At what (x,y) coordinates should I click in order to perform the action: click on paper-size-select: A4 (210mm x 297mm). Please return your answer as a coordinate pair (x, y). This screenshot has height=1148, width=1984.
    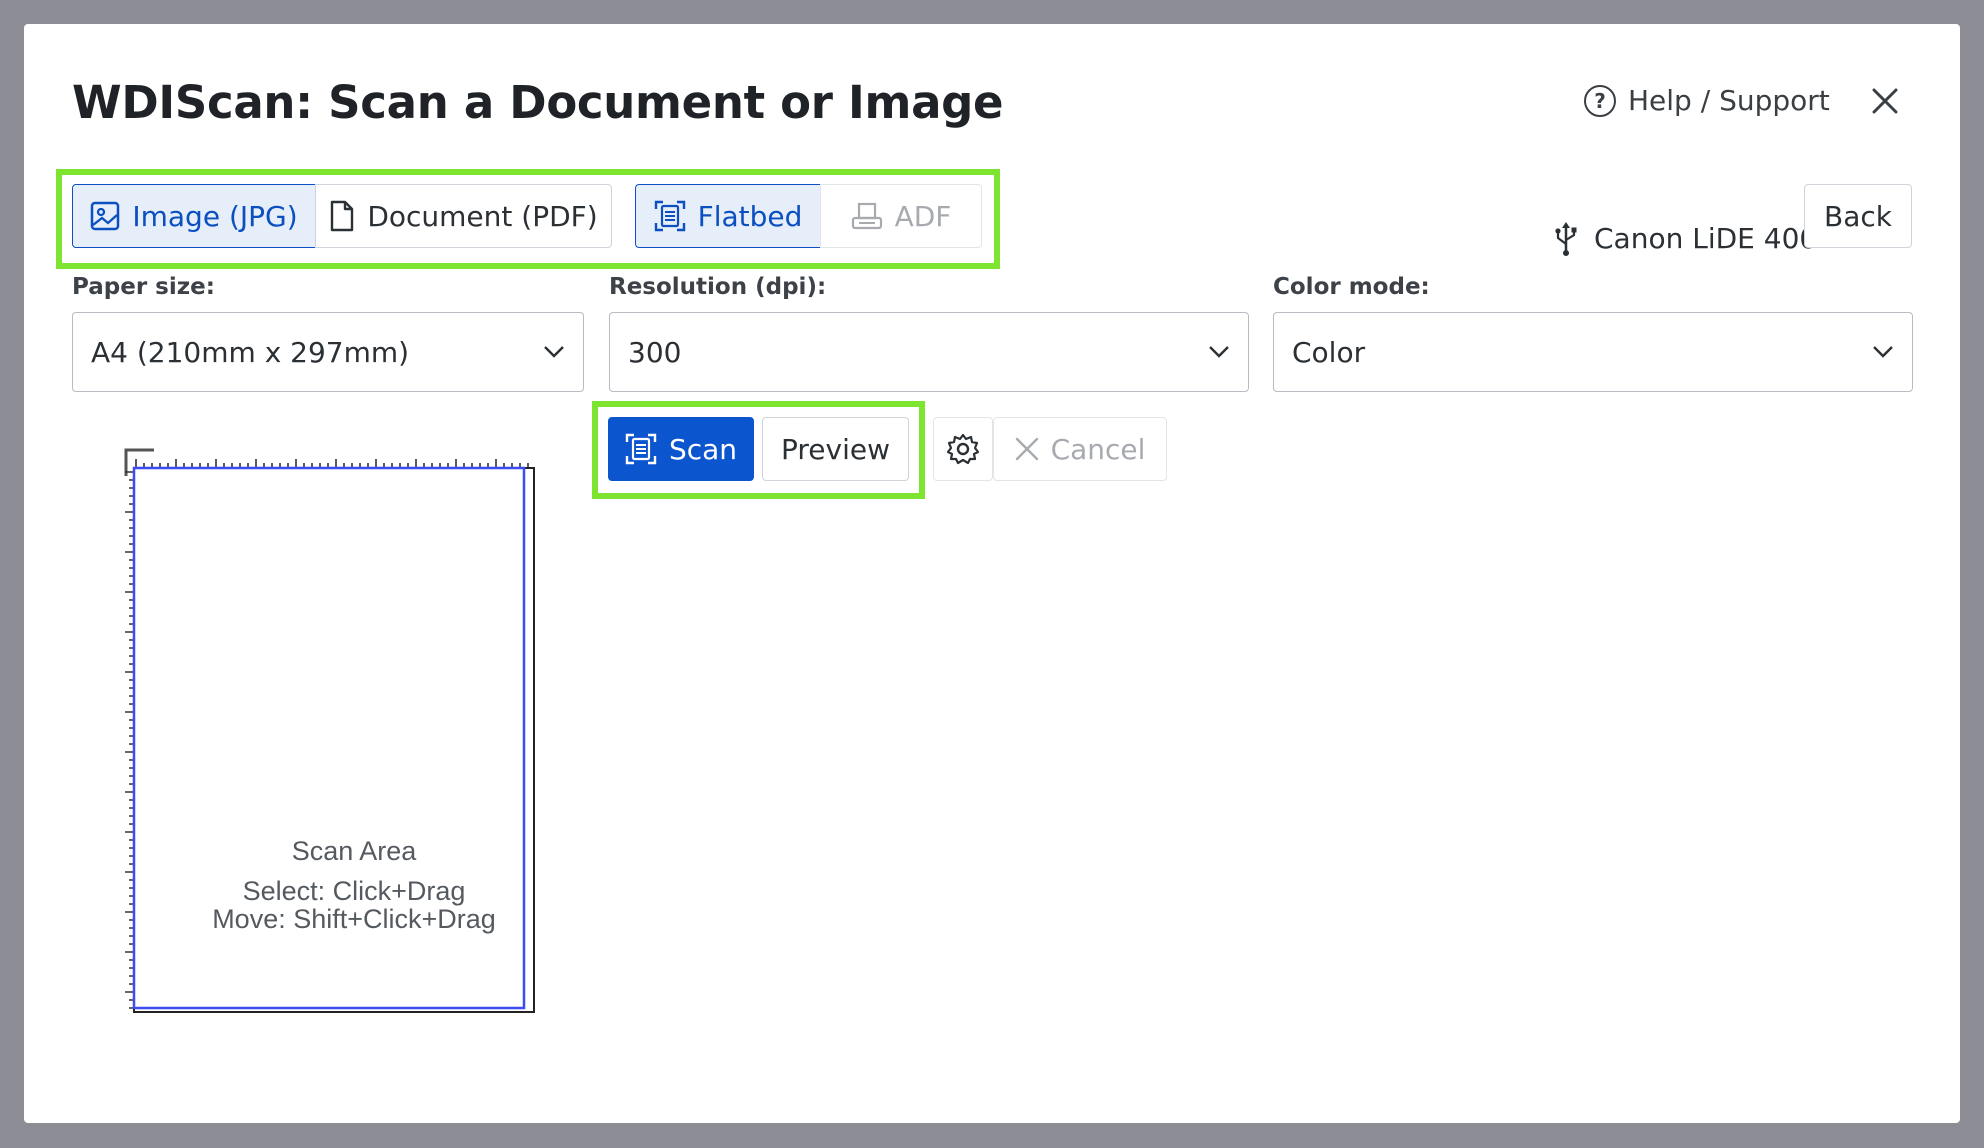
    Looking at the image, I should click on (328, 352).